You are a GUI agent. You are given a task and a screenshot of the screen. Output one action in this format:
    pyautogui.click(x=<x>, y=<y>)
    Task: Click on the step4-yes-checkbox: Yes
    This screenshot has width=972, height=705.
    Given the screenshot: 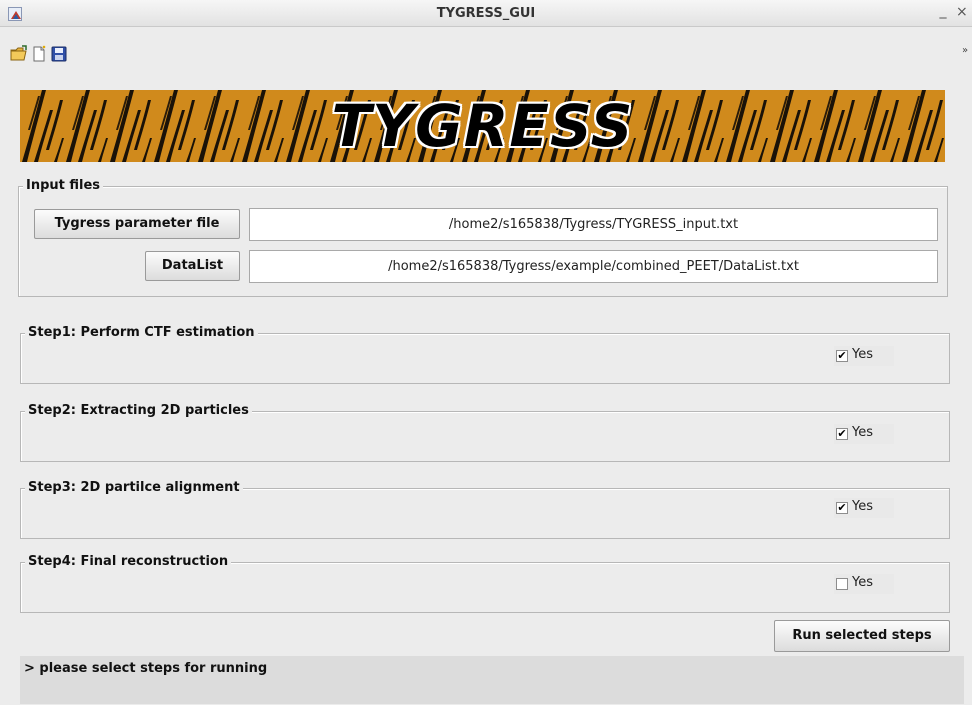 What is the action you would take?
    pyautogui.click(x=864, y=584)
    